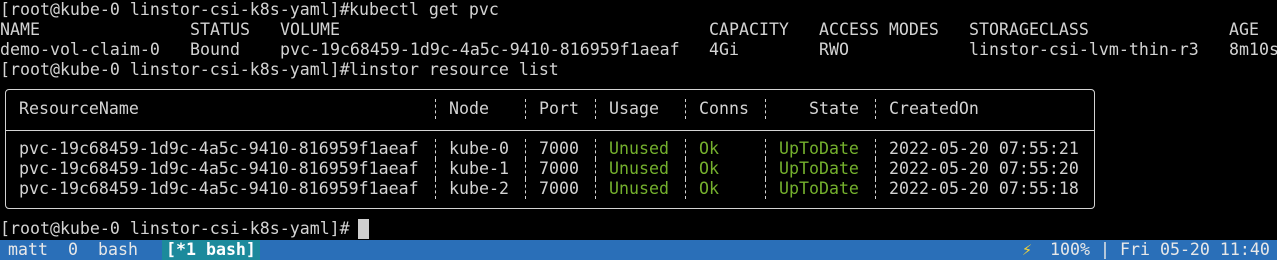  What do you see at coordinates (80, 49) in the screenshot?
I see `pvc-name: demo-vol-claim-0` at bounding box center [80, 49].